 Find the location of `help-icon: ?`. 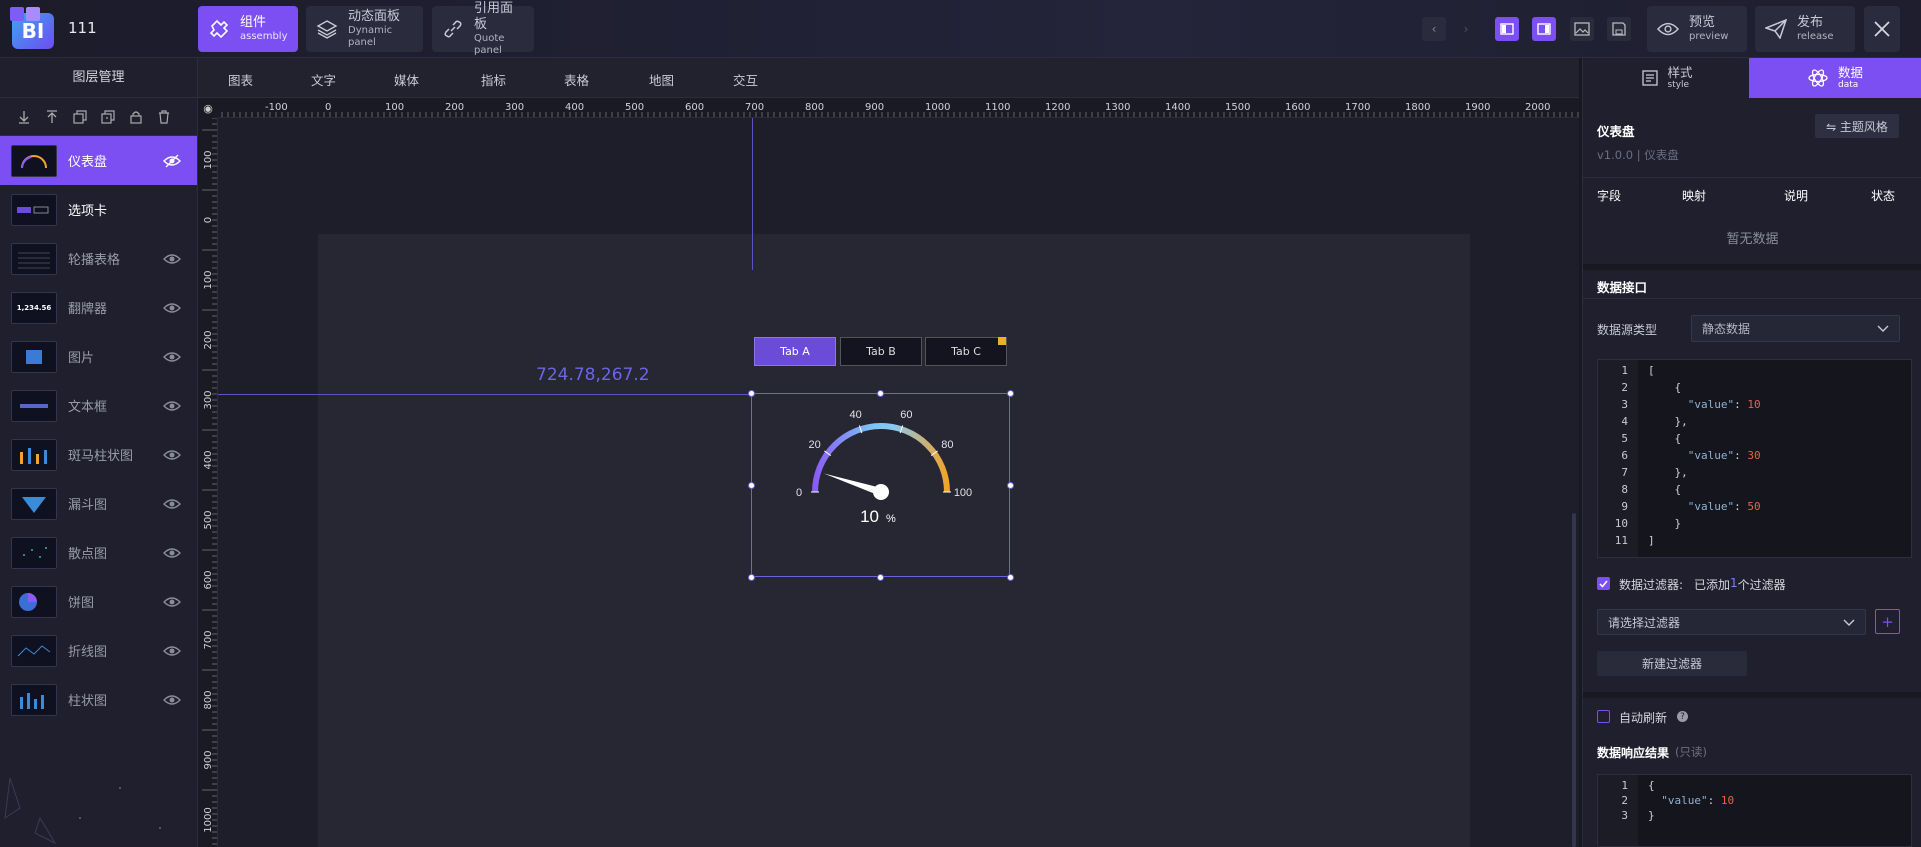

help-icon: ? is located at coordinates (1682, 716).